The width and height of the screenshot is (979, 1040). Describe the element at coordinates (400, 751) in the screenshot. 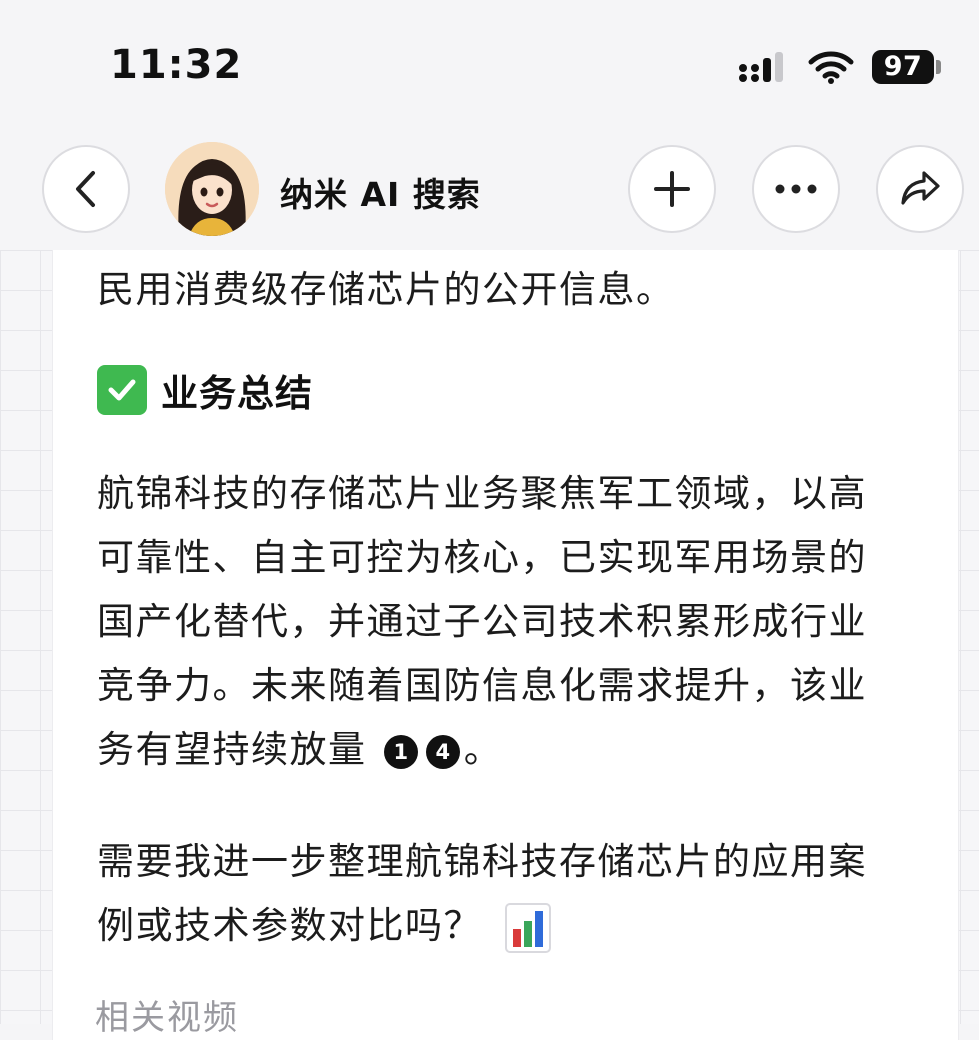

I see `citation-badge: 1` at that location.